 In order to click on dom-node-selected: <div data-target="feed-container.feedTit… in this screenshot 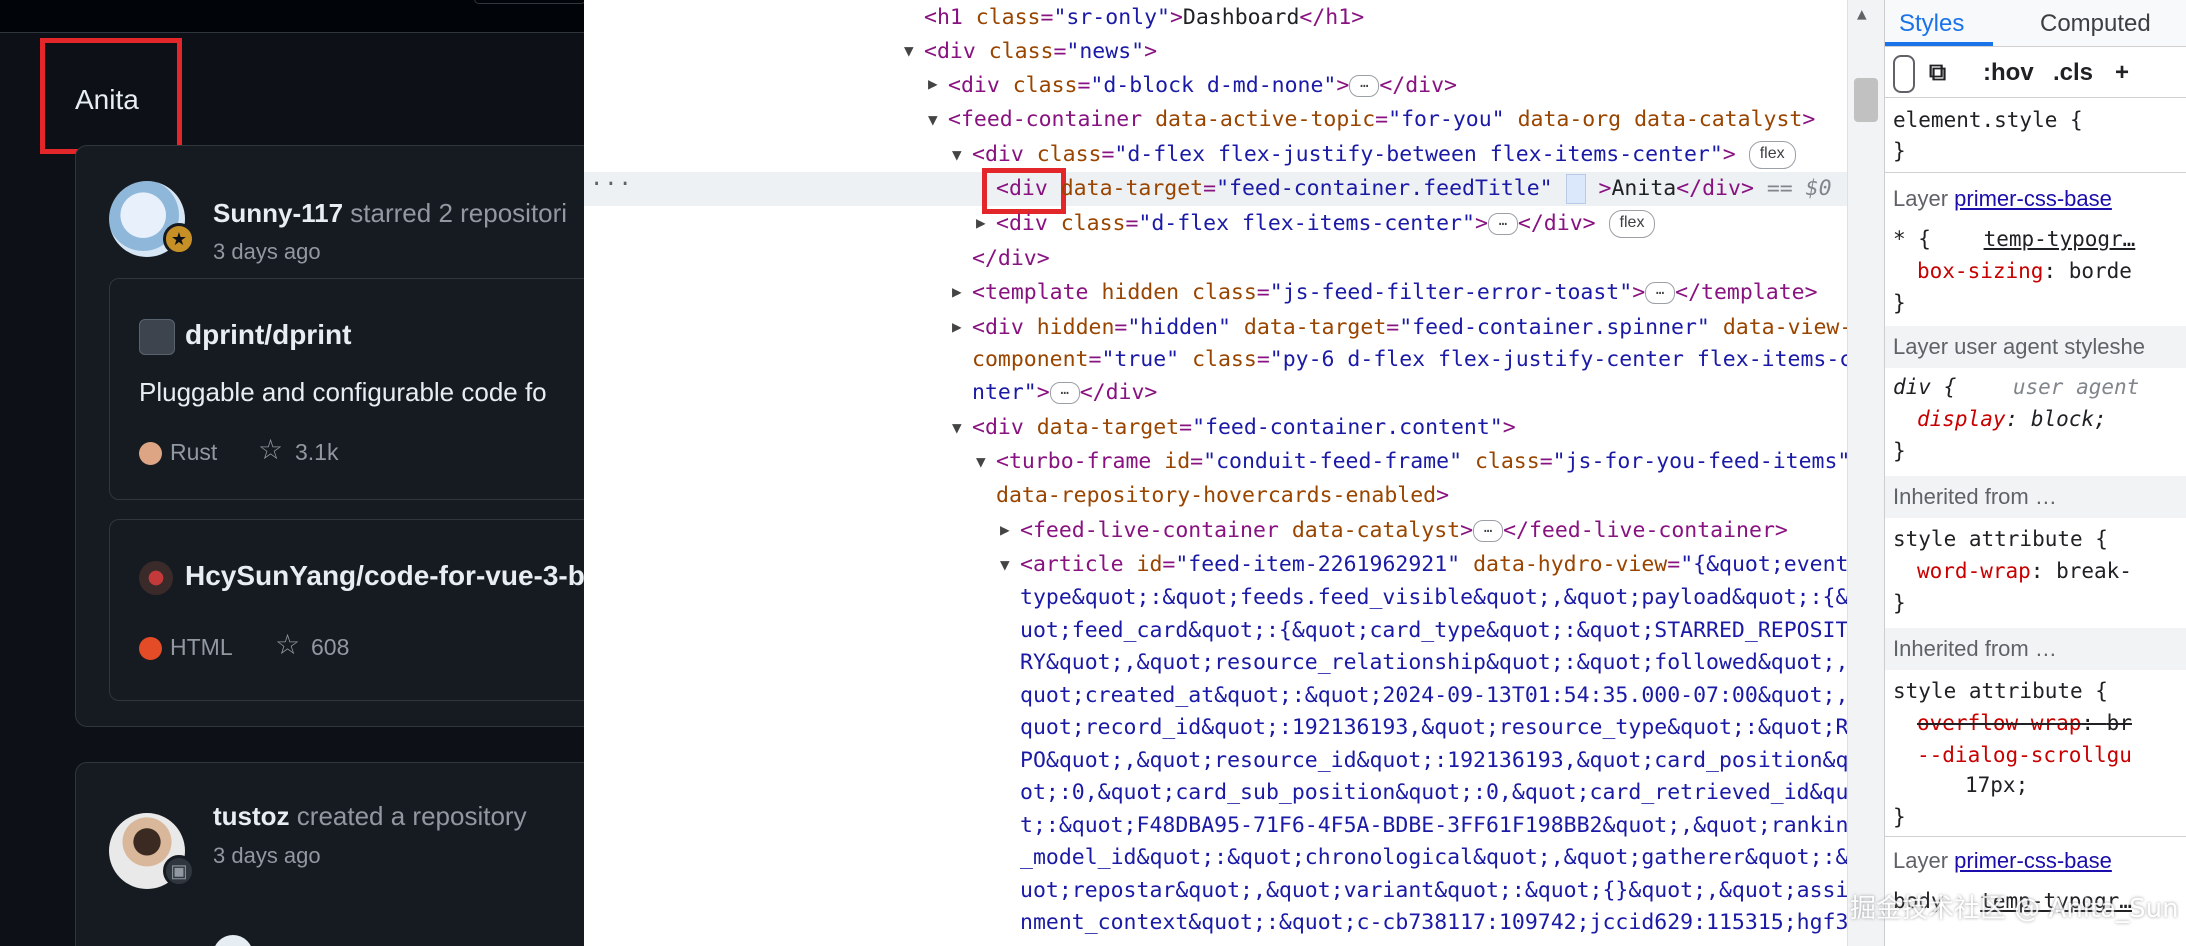, I will do `click(1414, 189)`.